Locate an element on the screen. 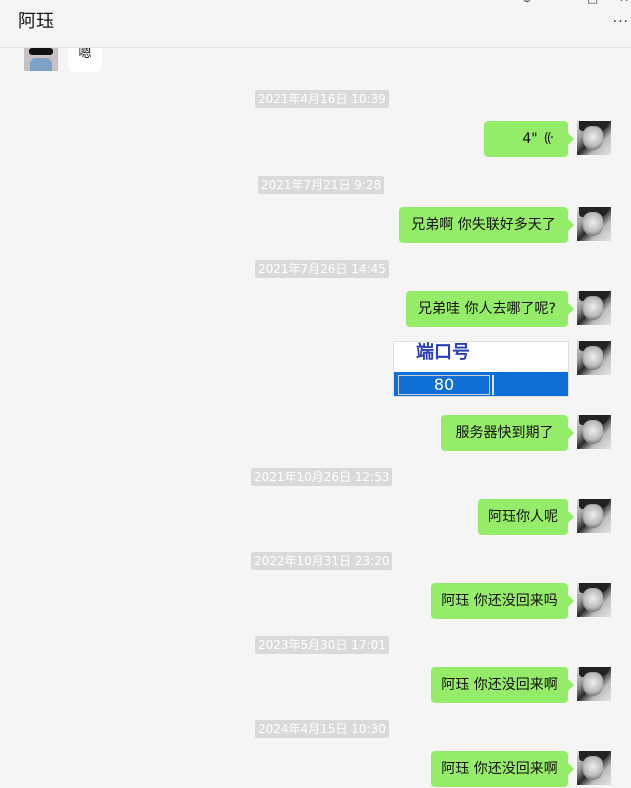  image-port-value: 80 is located at coordinates (444, 385).